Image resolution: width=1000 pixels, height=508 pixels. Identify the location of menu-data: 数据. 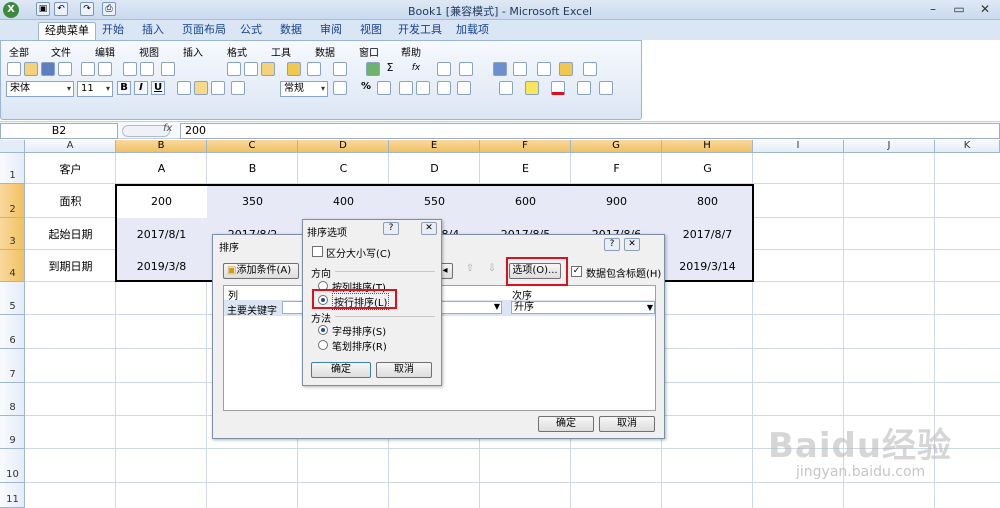
(325, 51).